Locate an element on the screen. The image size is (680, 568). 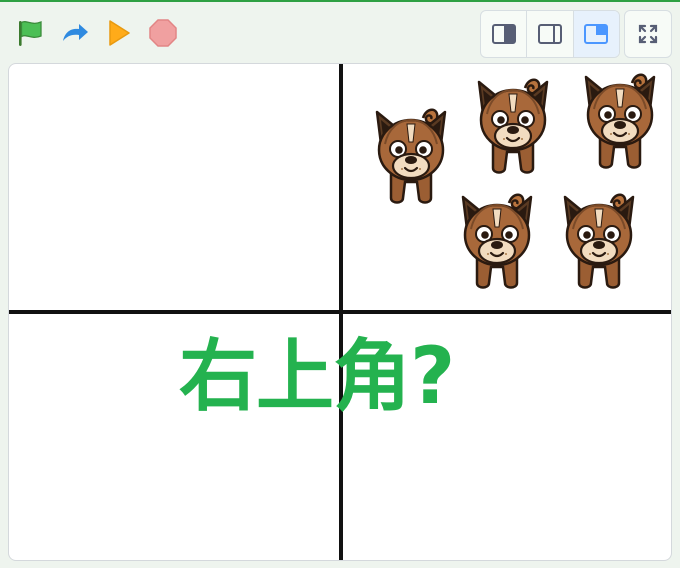
normal-stage-icon is located at coordinates (549, 34).